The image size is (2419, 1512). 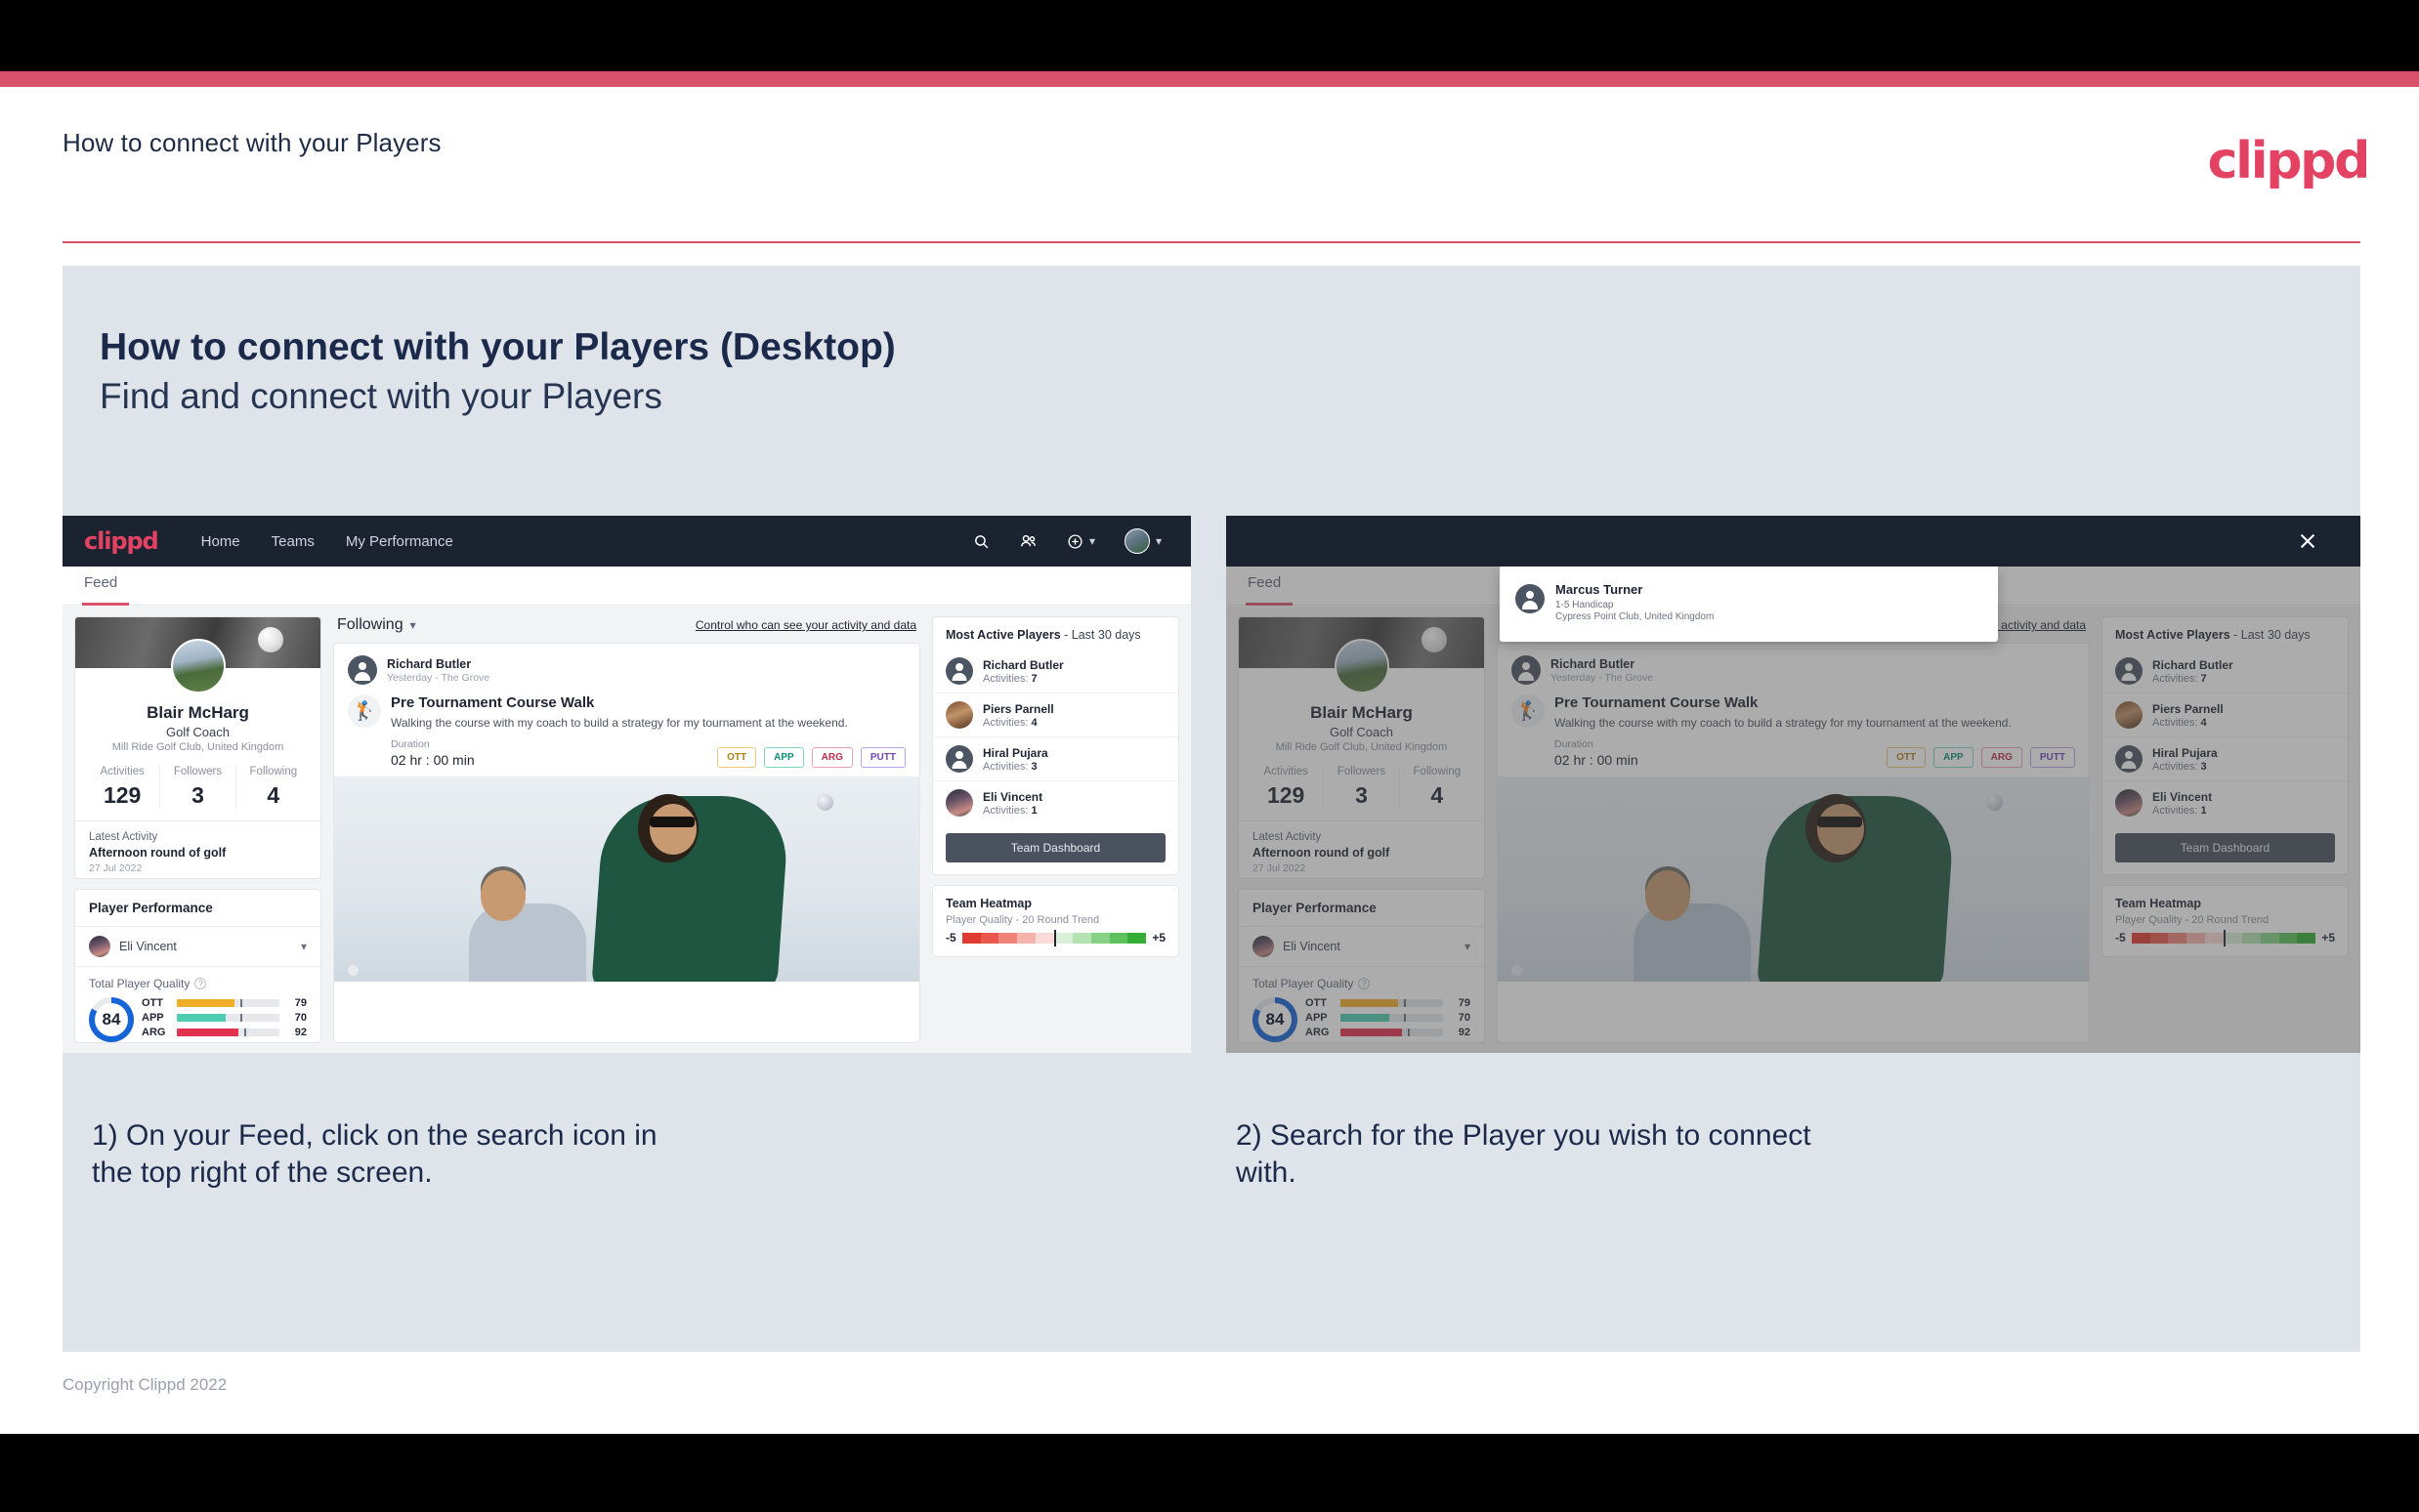 I want to click on metric-list: OTT 79 APP 70 ARG 92, so click(x=224, y=1019).